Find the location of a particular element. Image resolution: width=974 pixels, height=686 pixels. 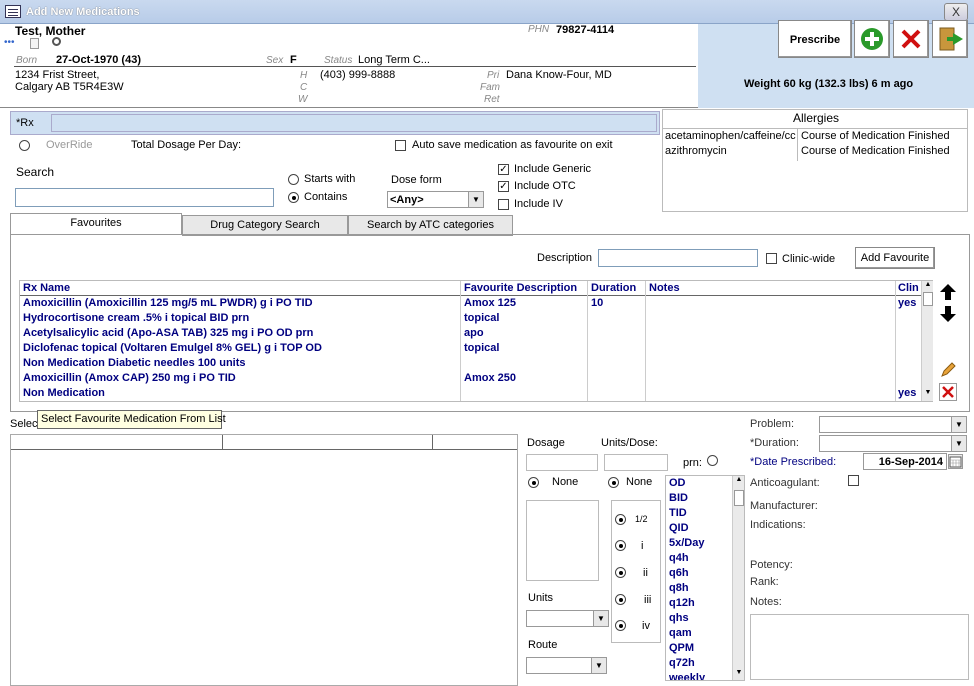

move-down-arrow-icon is located at coordinates (948, 314).